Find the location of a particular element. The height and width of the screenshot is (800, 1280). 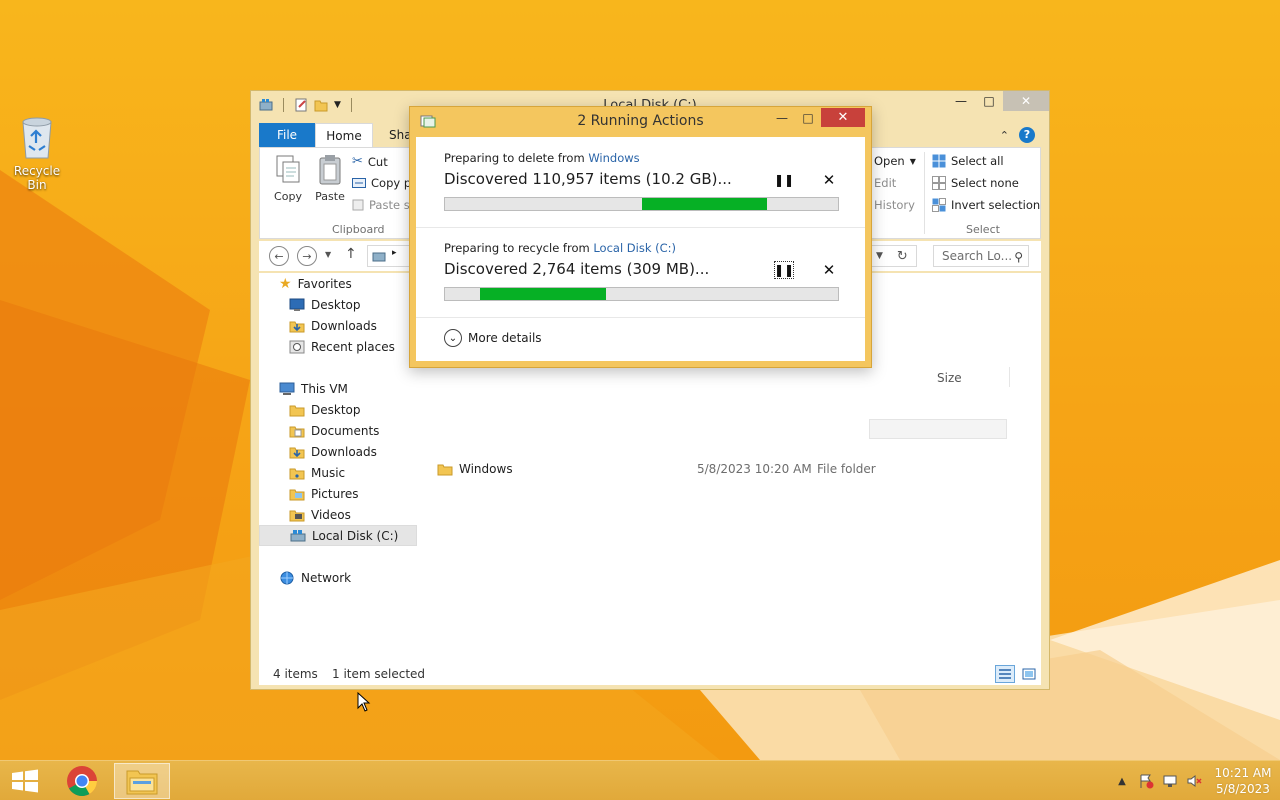

action-center-icon is located at coordinates (1146, 781).